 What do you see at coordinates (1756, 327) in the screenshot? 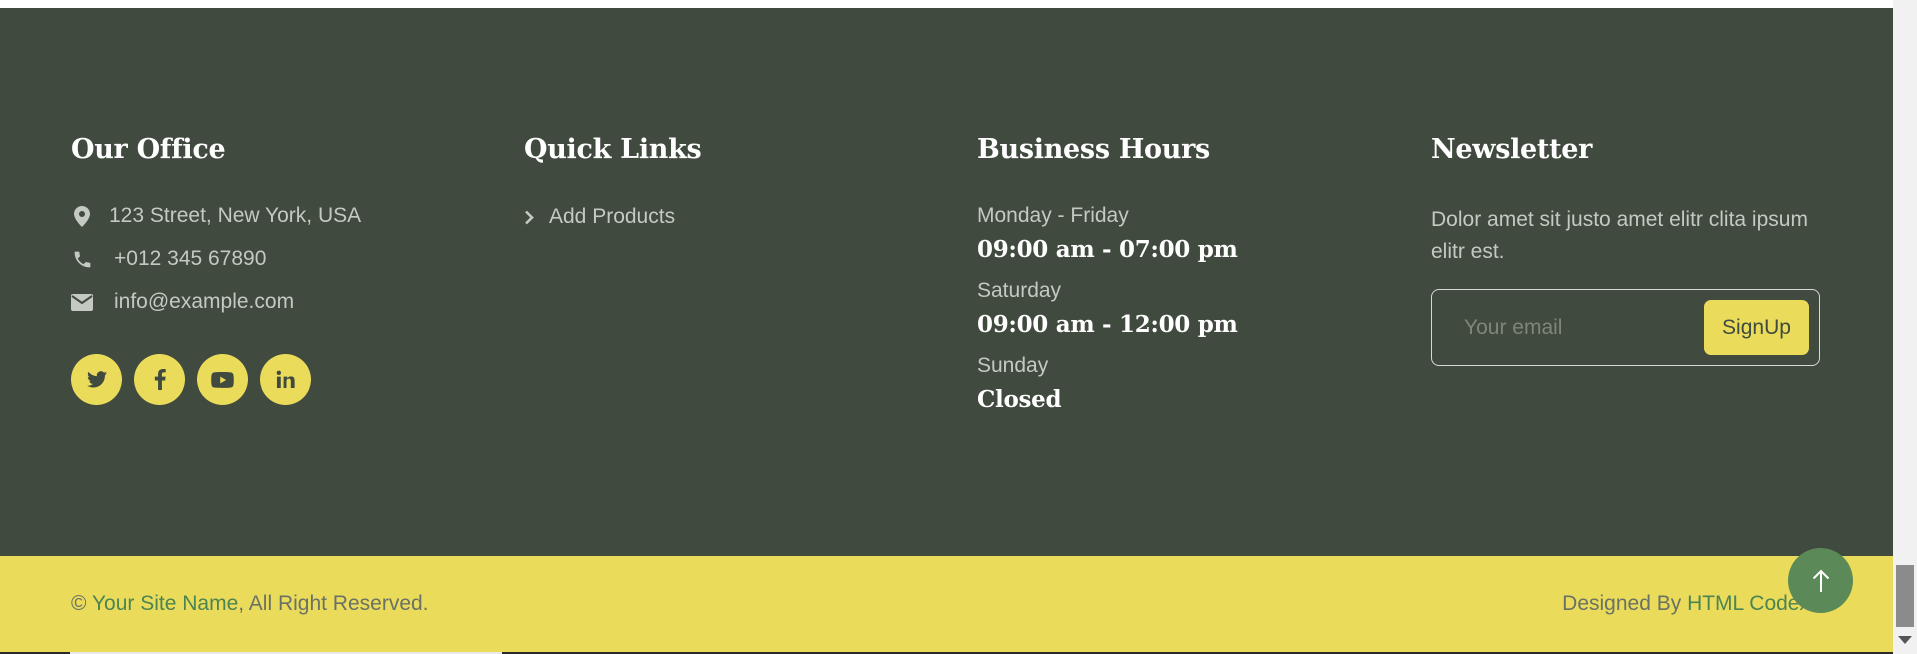
I see `signup-button: SignUp` at bounding box center [1756, 327].